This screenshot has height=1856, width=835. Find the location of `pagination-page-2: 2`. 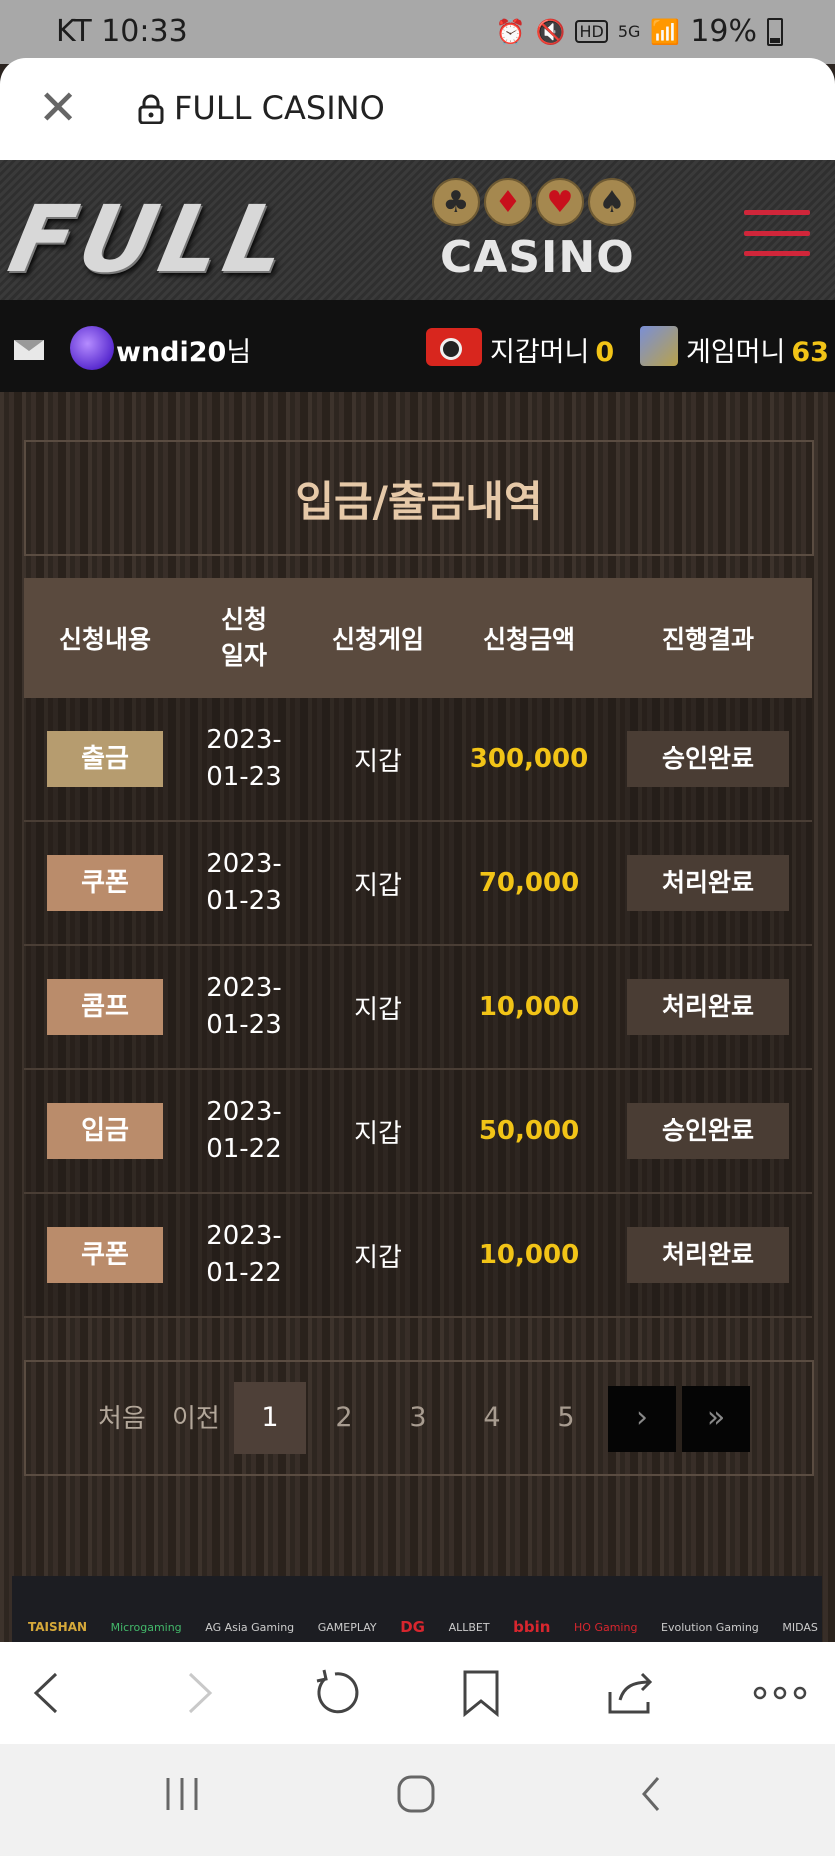

pagination-page-2: 2 is located at coordinates (344, 1418).